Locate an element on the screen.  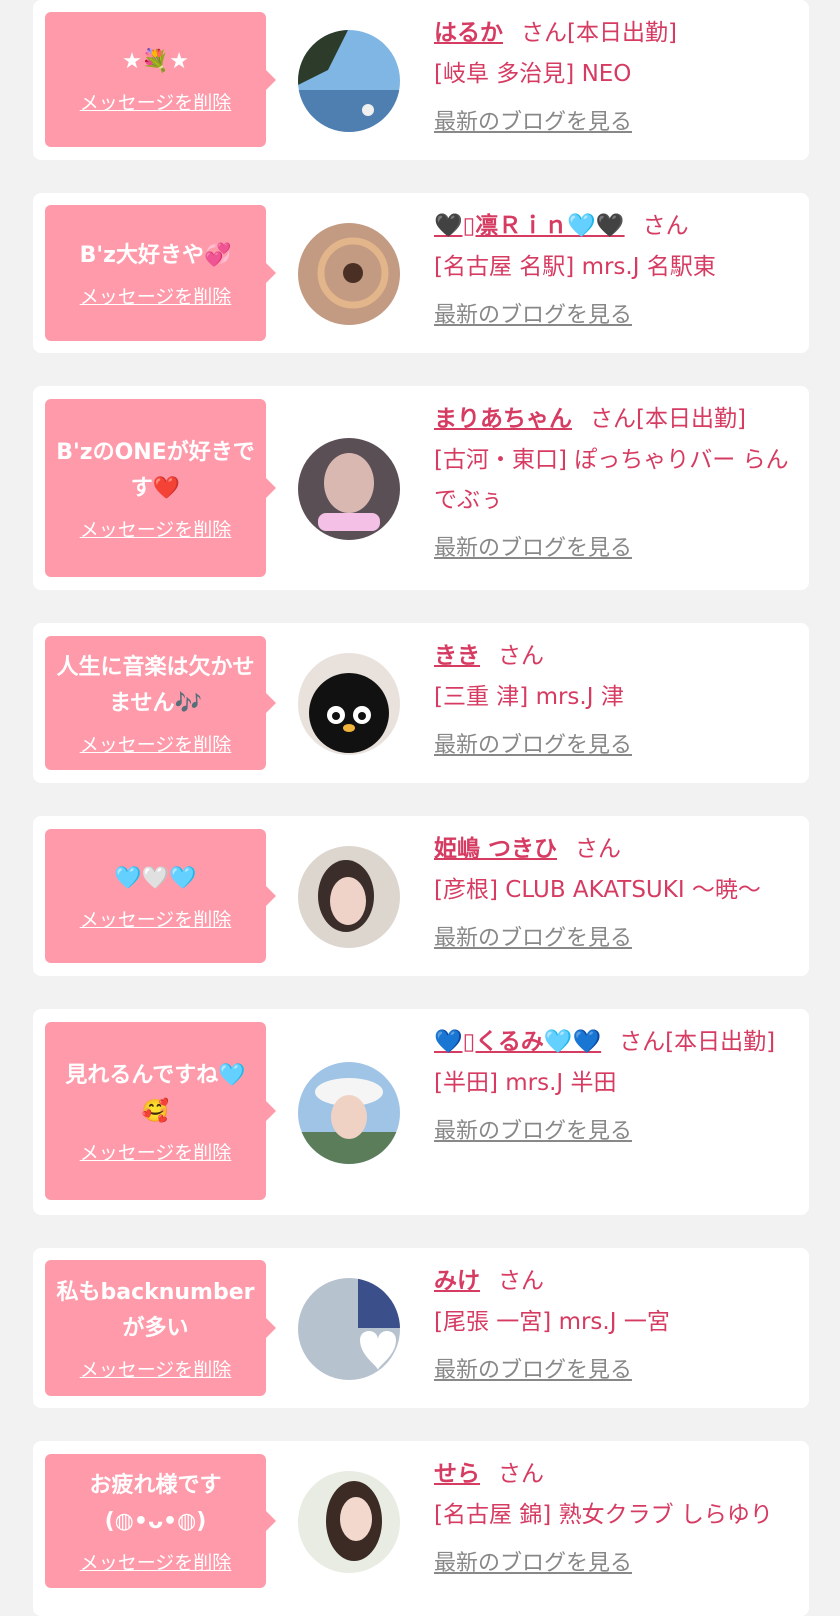
profile-info: きき さん [三重 津] mrs.J 津 最新のブログを見る is located at coordinates (614, 697).